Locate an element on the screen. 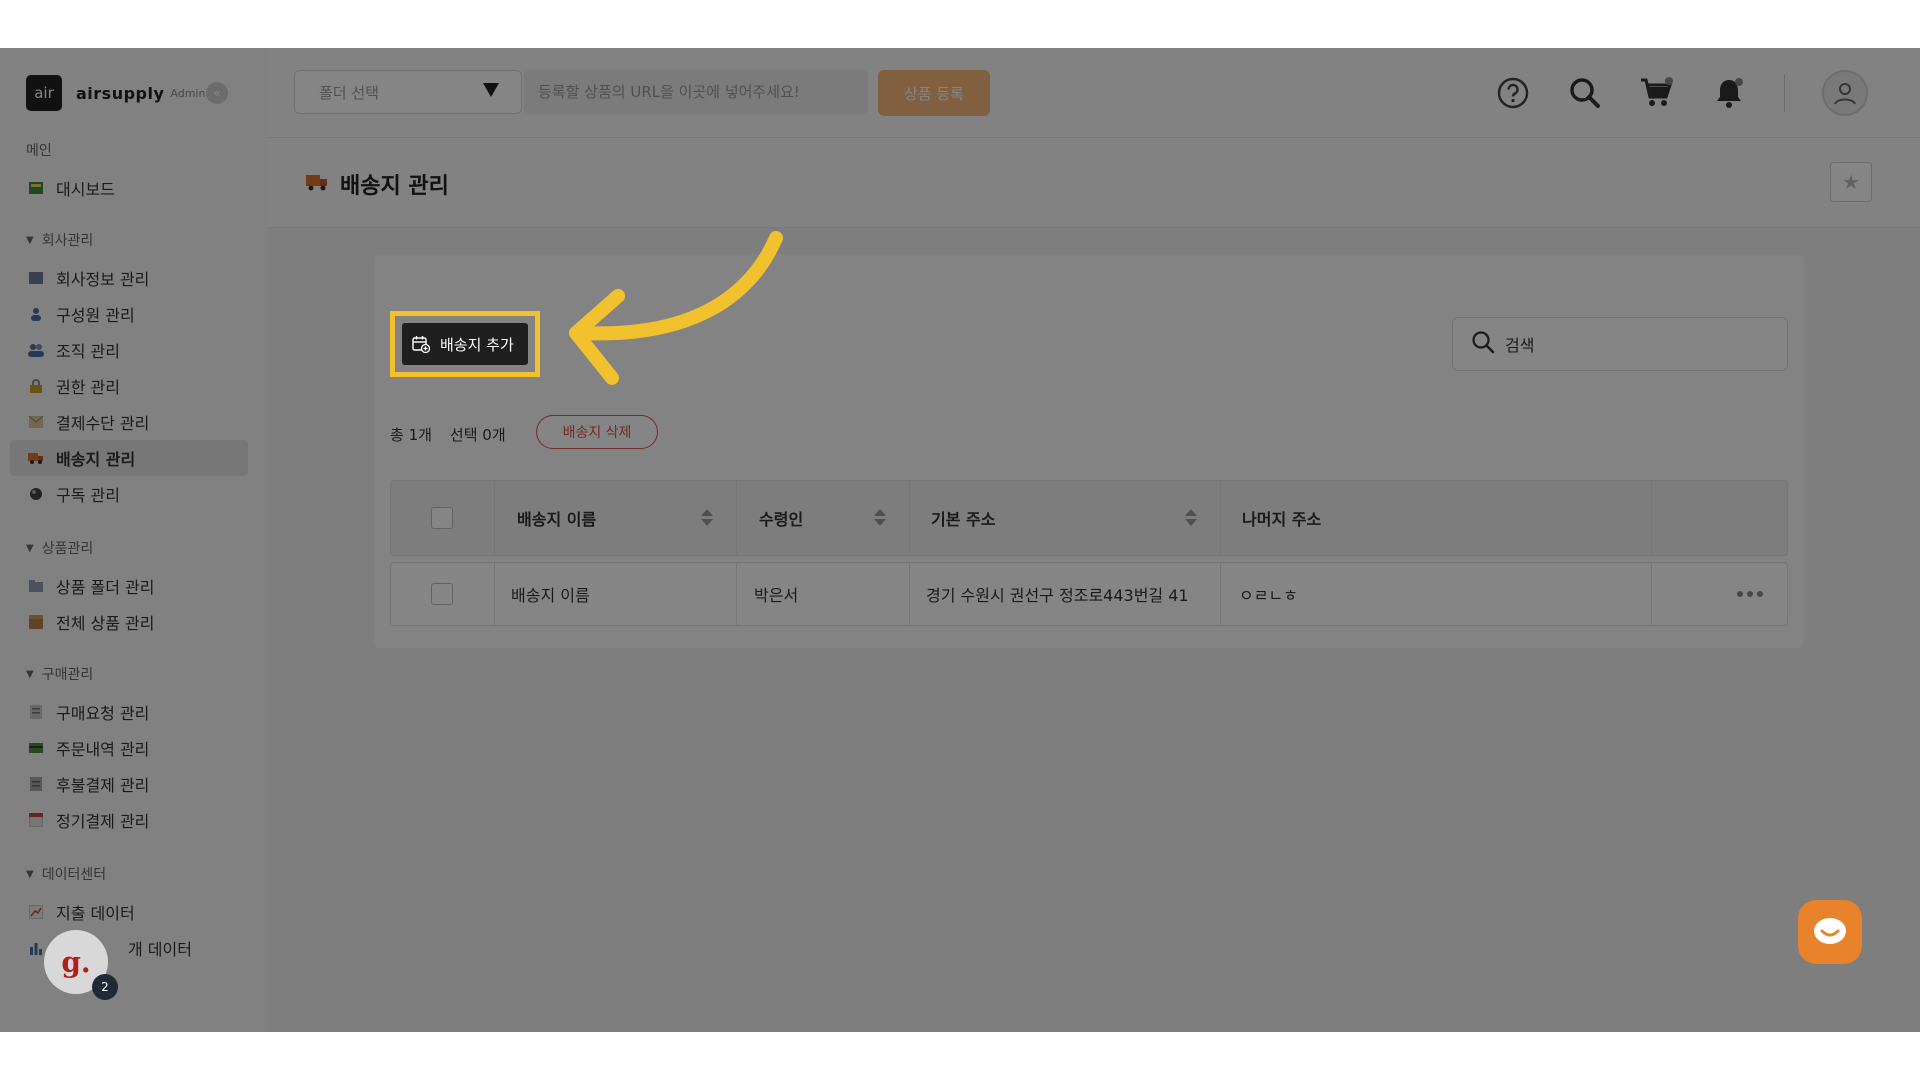 The height and width of the screenshot is (1080, 1920). sidebar-item-members: 구성원 관리 is located at coordinates (129, 314).